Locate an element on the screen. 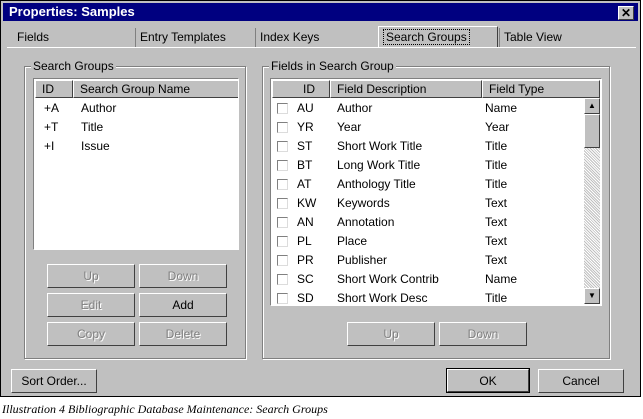  field-id: SC is located at coordinates (305, 279).